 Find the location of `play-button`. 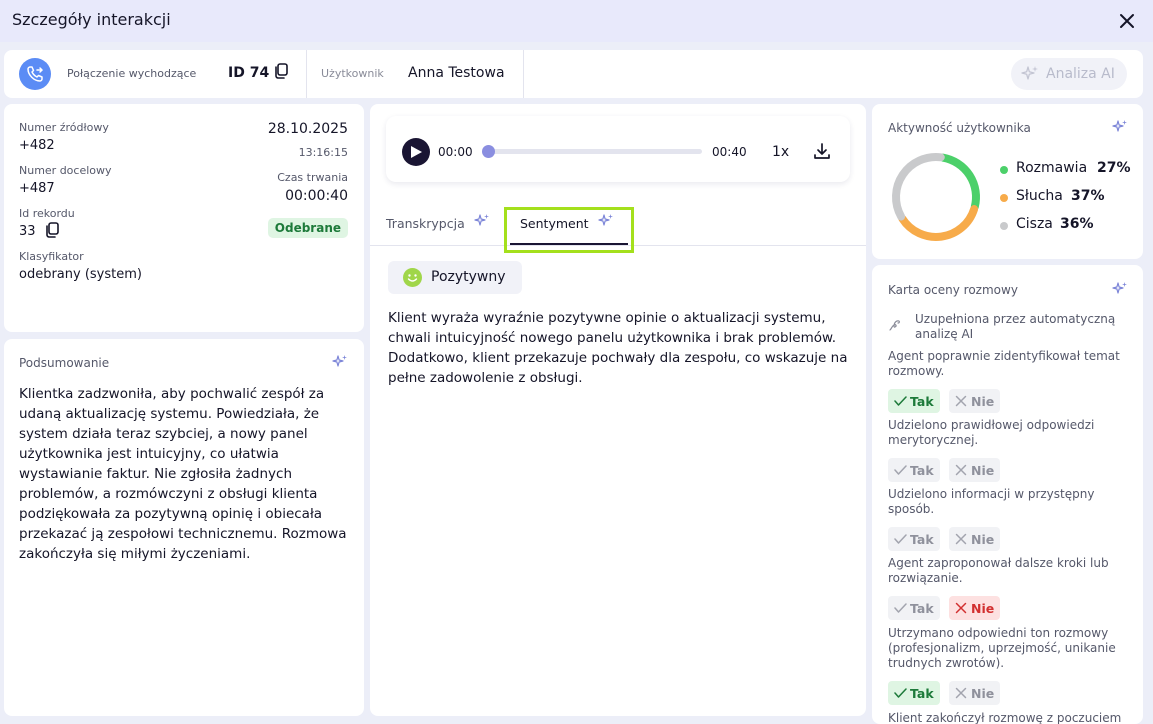

play-button is located at coordinates (416, 152).